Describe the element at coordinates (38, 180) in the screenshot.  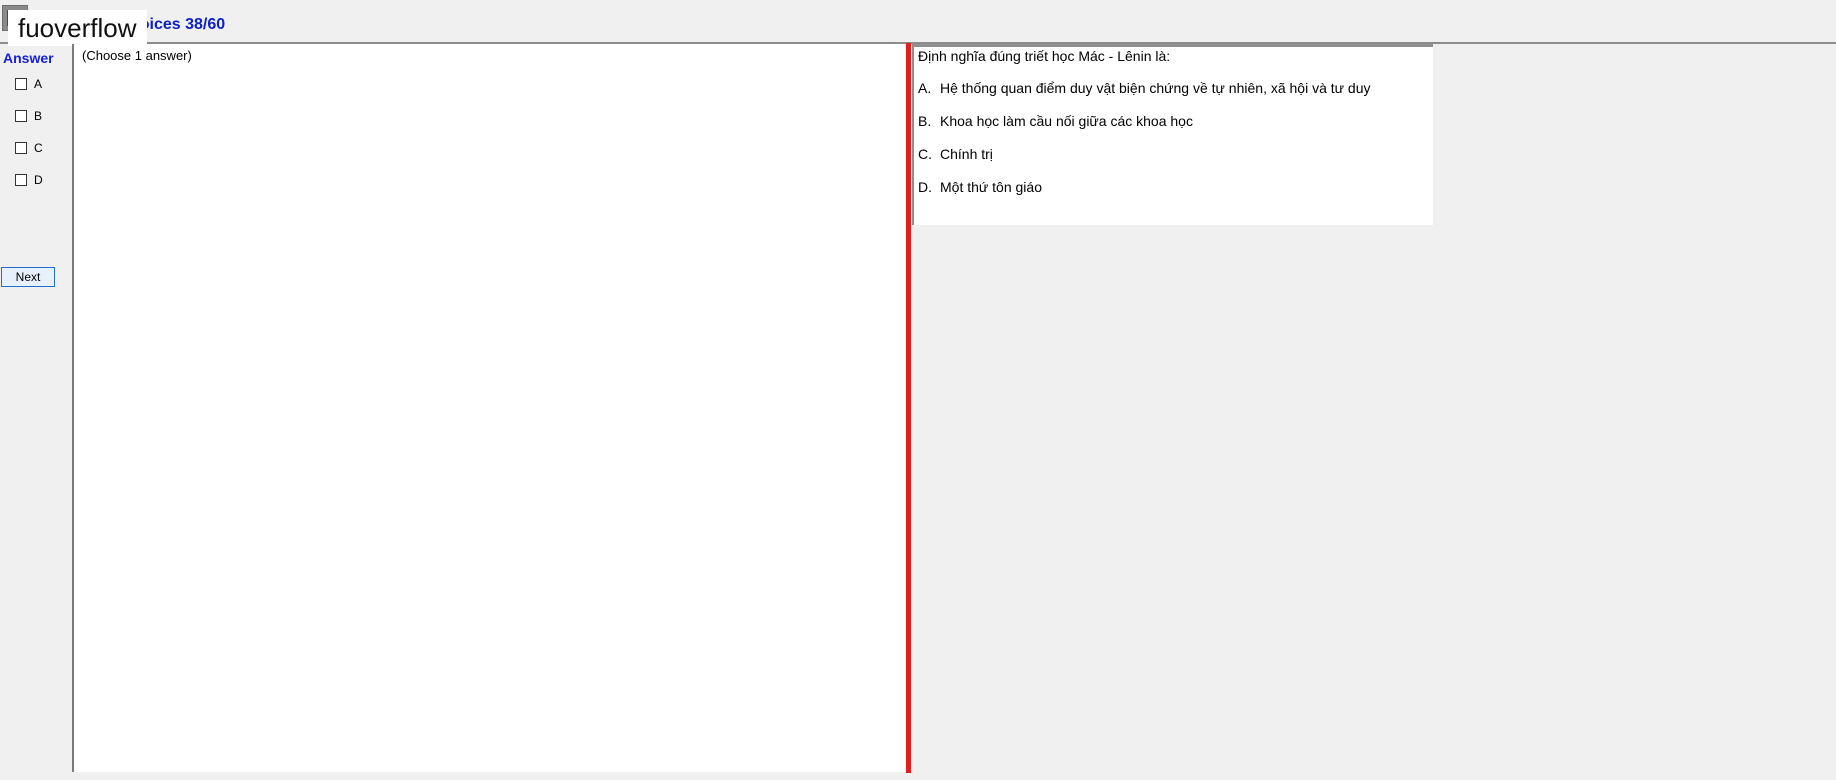
I see `choice-label: D` at that location.